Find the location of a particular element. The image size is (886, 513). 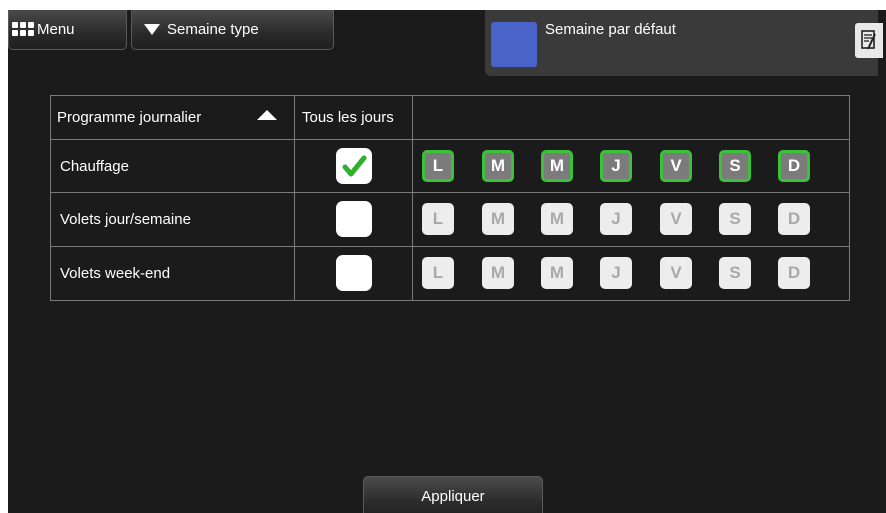

profile-color-swatch is located at coordinates (514, 44).